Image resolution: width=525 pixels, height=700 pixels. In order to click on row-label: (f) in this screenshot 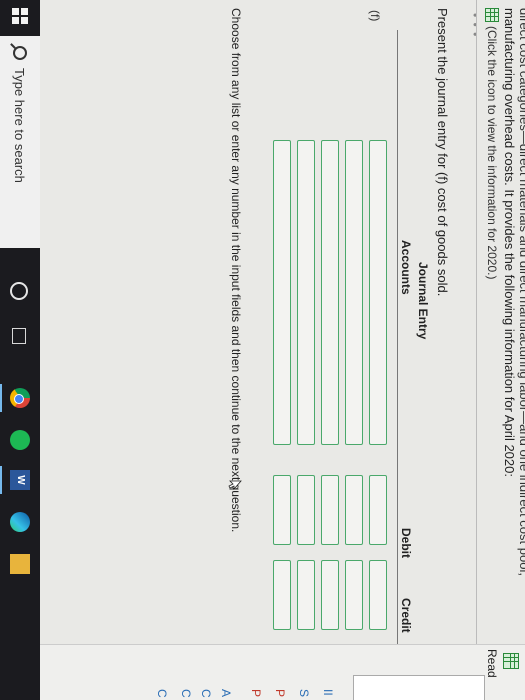, I will do `click(375, 16)`.